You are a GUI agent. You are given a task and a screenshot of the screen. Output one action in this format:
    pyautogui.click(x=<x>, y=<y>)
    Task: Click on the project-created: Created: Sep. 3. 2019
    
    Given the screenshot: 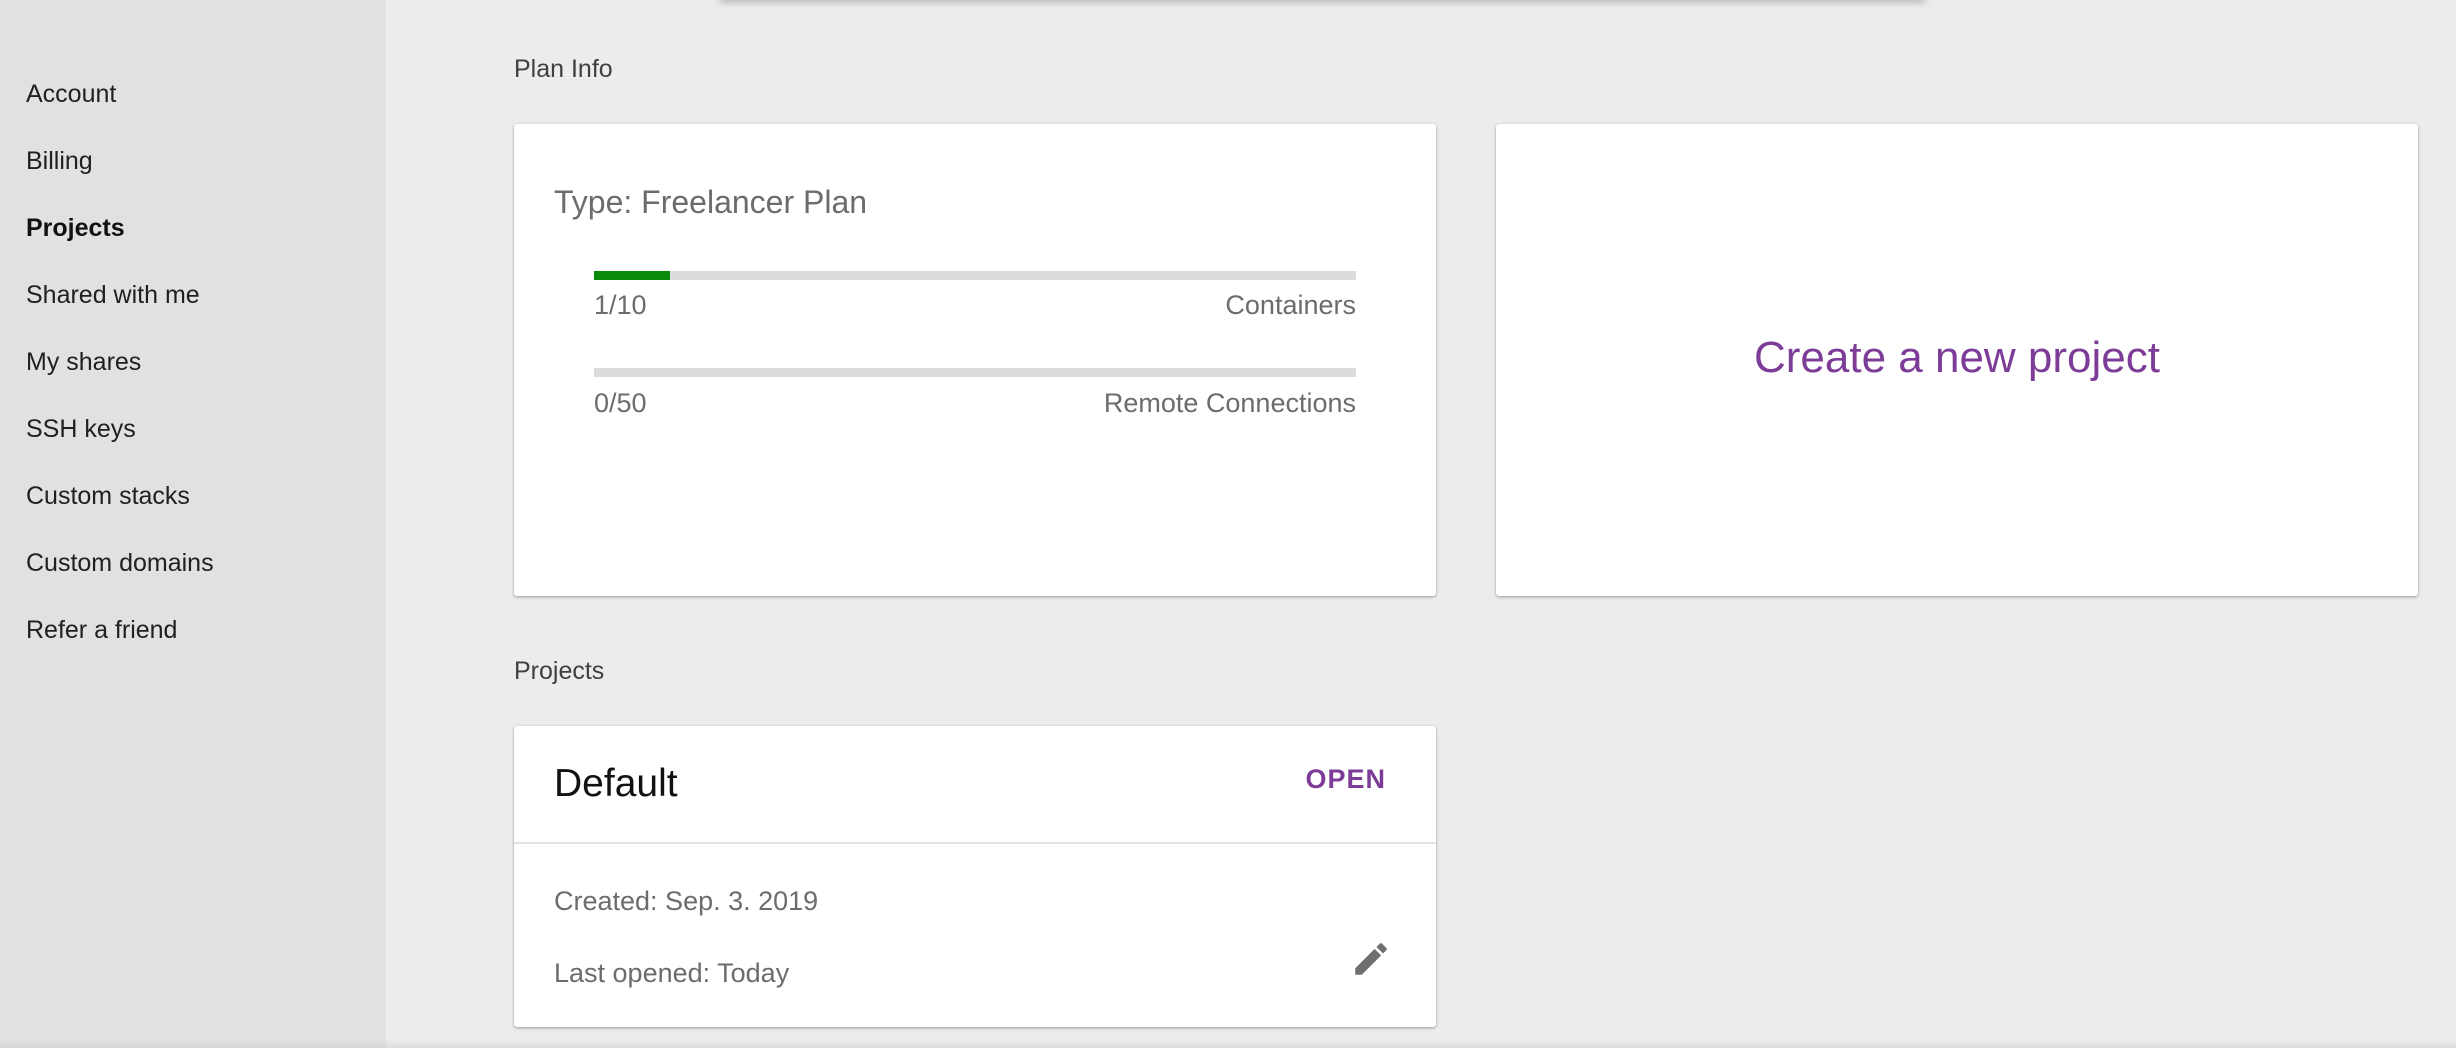 What is the action you would take?
    pyautogui.click(x=686, y=901)
    